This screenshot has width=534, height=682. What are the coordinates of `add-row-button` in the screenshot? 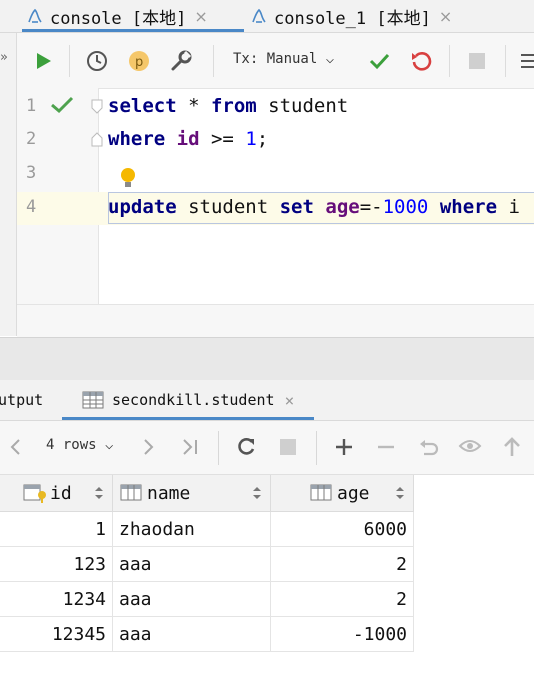 It's located at (344, 447).